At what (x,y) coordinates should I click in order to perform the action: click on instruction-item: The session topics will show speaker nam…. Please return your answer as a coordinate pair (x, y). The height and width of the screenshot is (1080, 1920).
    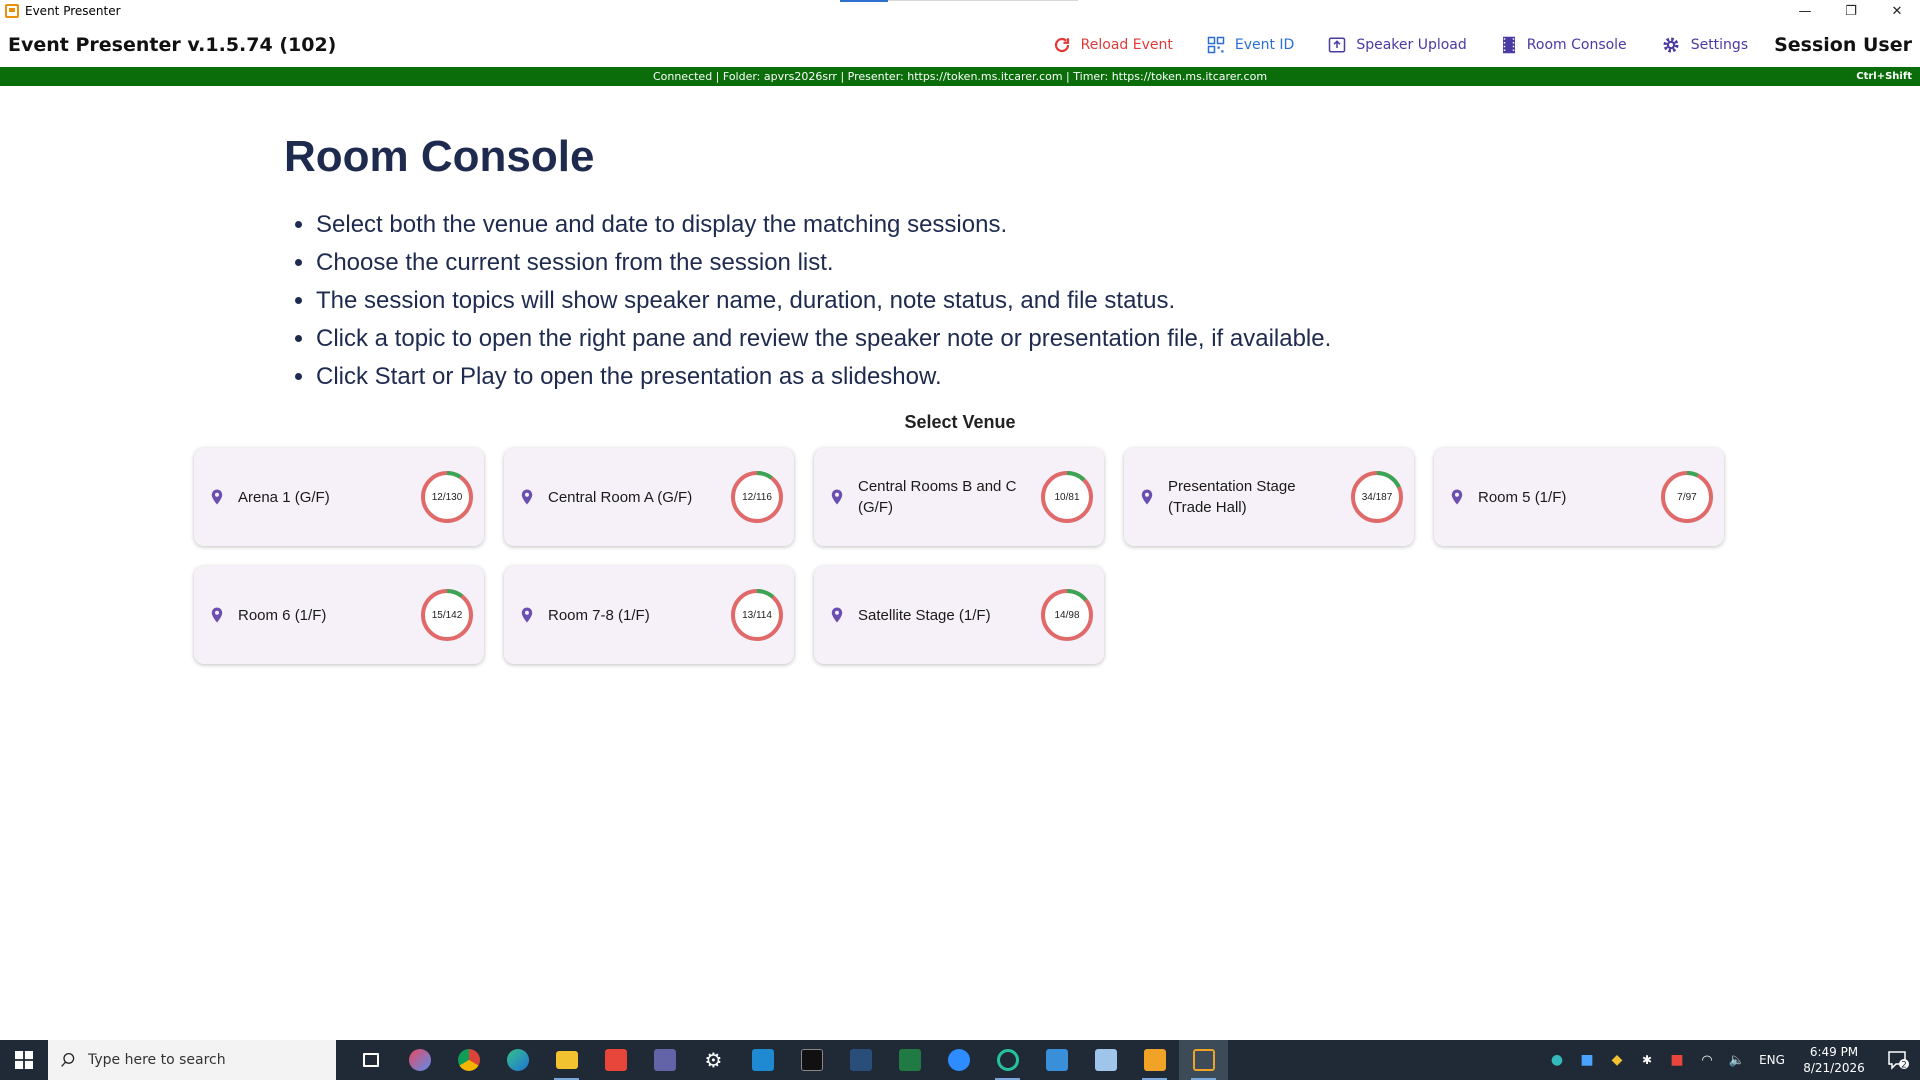
    Looking at the image, I should click on (823, 303).